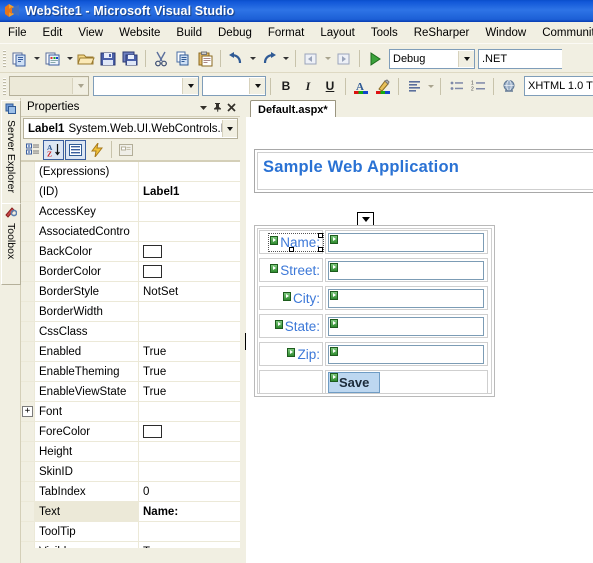 The image size is (593, 563). Describe the element at coordinates (189, 191) in the screenshot. I see `property-value: Label1` at that location.